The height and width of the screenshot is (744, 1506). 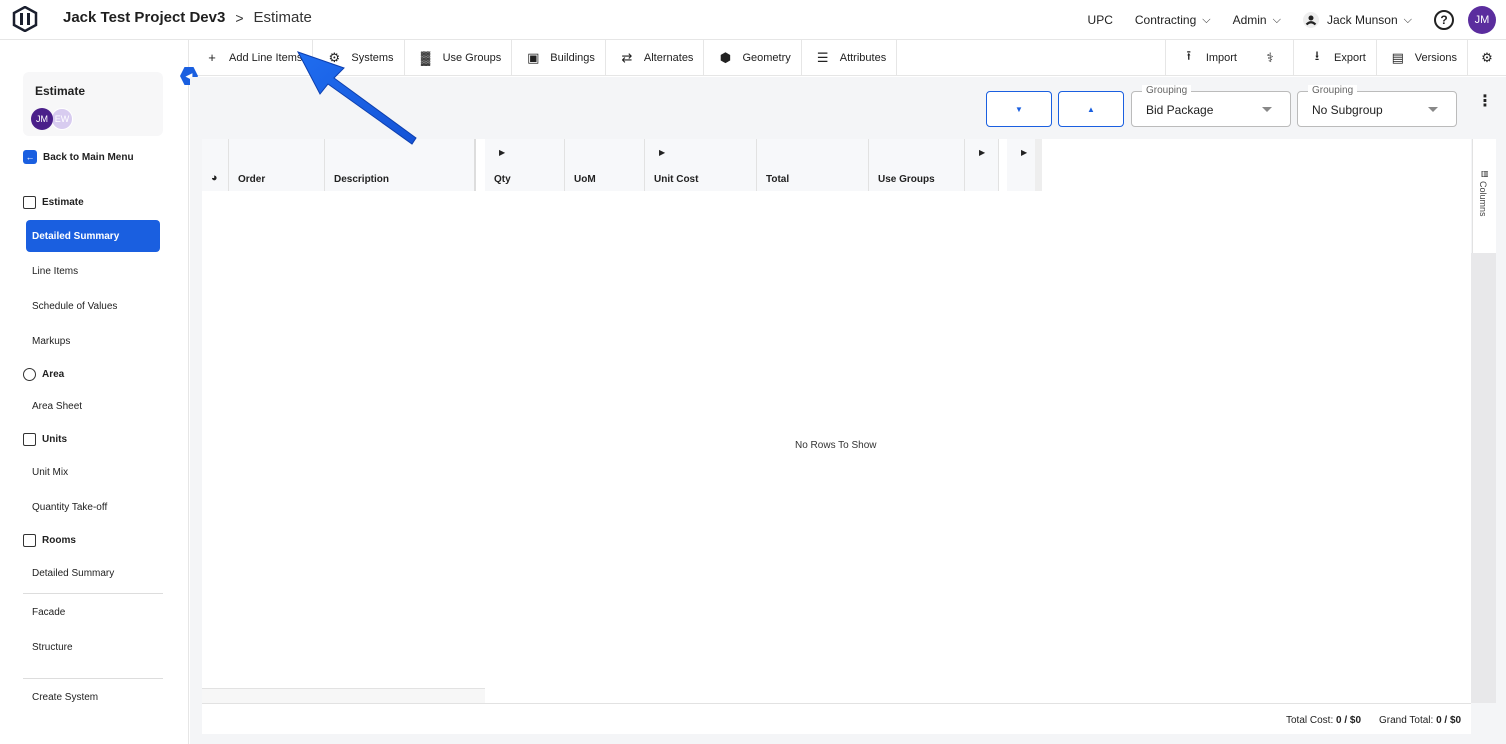 What do you see at coordinates (836, 718) in the screenshot?
I see `totals-footer: Total Cost: 0 / $0 Grand Total: 0 / $0` at bounding box center [836, 718].